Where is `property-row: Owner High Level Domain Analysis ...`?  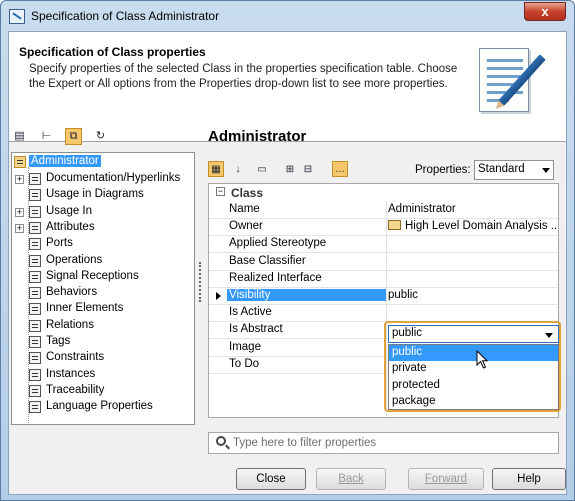 property-row: Owner High Level Domain Analysis ... is located at coordinates (384, 227).